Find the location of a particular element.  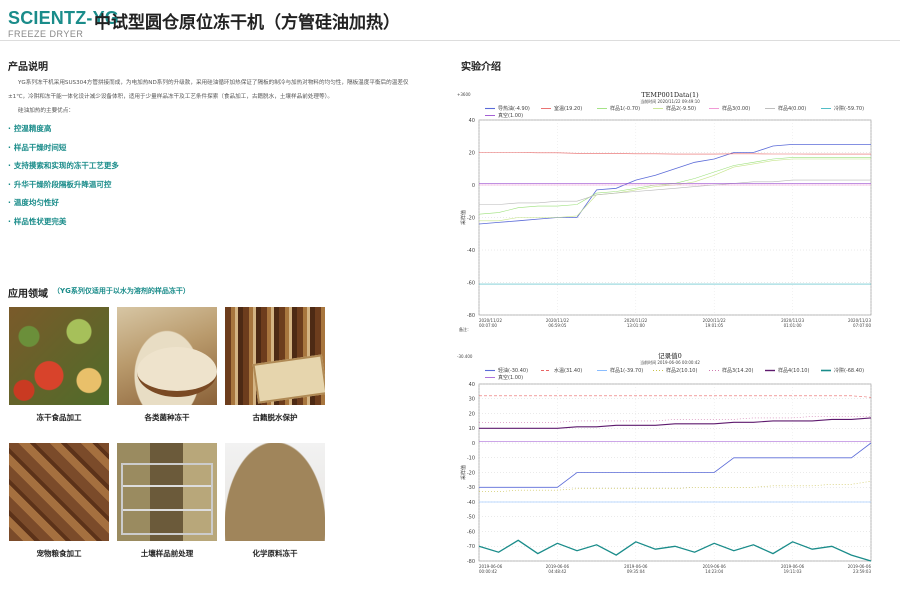

chart-footer: 备注： is located at coordinates (465, 329).